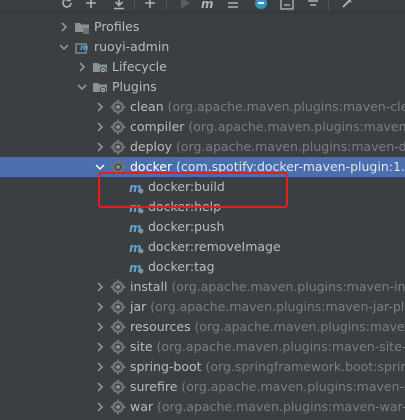 The width and height of the screenshot is (405, 420). Describe the element at coordinates (67, 5) in the screenshot. I see `refresh-icon` at that location.